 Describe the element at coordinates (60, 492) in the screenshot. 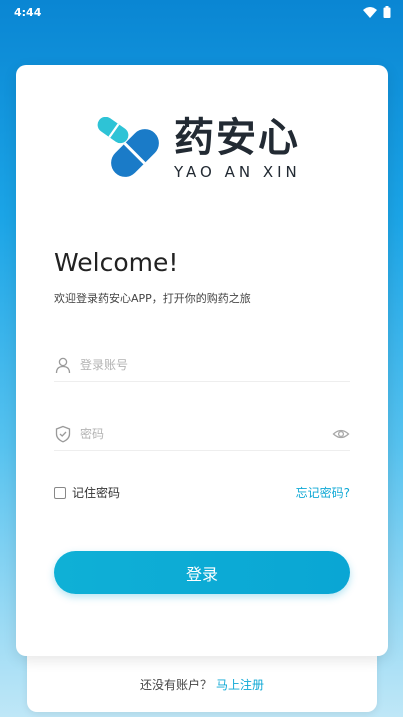

I see `remember-checkbox` at that location.